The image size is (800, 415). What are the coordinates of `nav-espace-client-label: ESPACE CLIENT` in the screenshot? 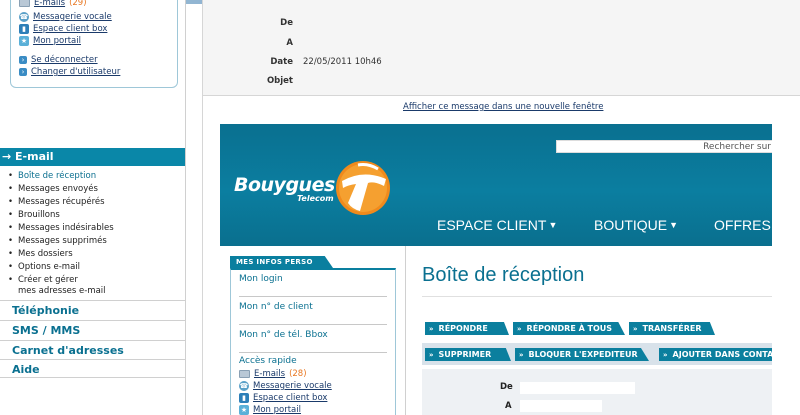 It's located at (492, 225).